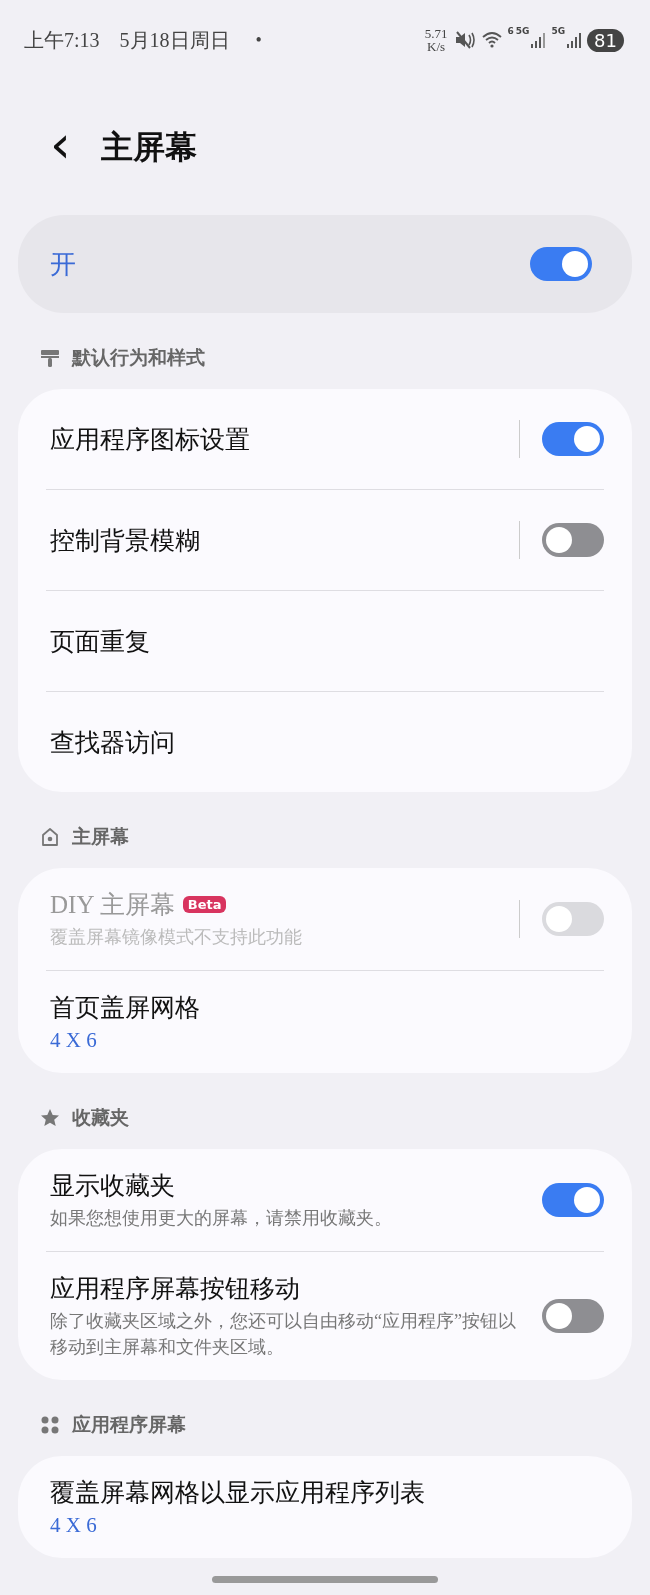  I want to click on setting-description: 覆盖屏幕镜像模式不支持此功能, so click(176, 937).